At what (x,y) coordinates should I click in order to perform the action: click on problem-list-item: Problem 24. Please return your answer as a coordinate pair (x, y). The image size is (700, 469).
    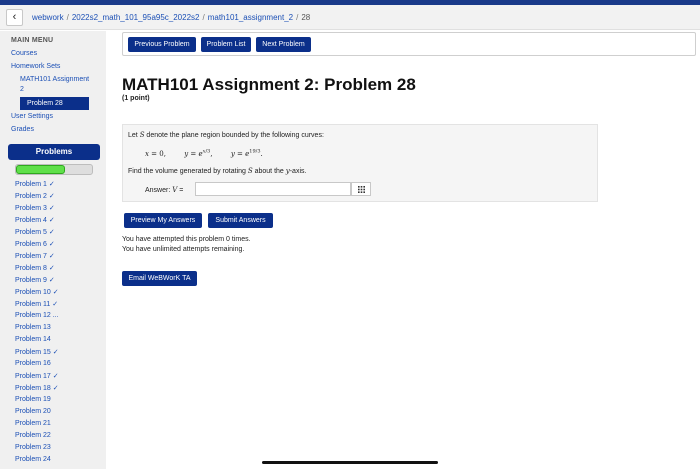
    Looking at the image, I should click on (37, 462).